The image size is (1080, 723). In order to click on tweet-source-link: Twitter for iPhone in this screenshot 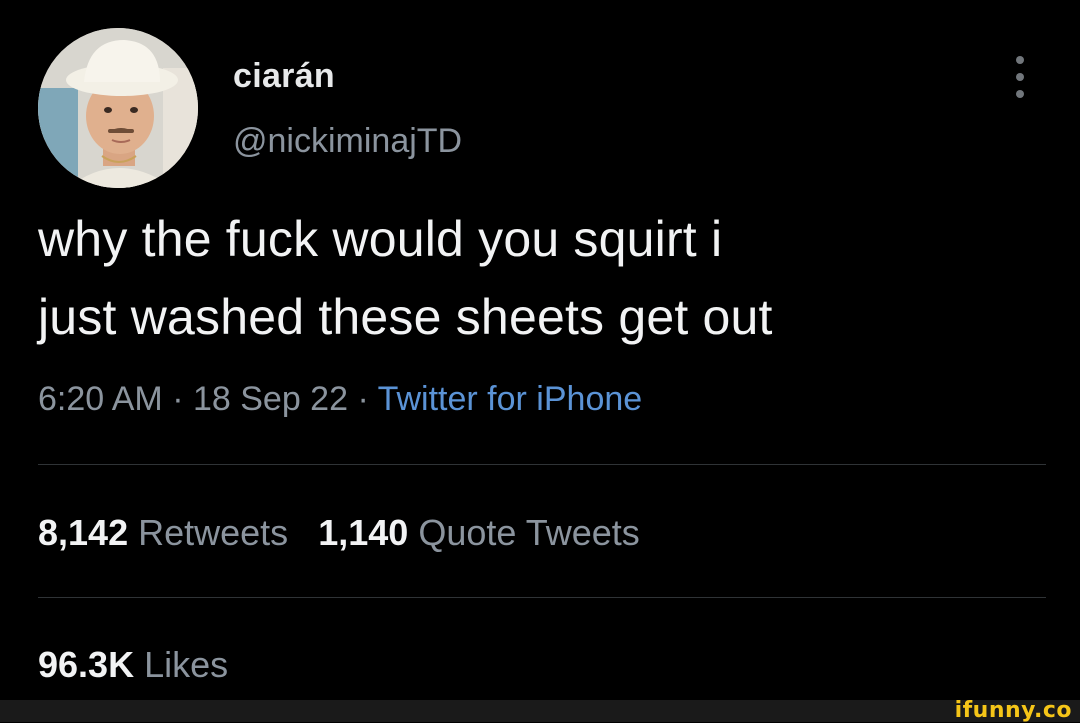, I will do `click(510, 399)`.